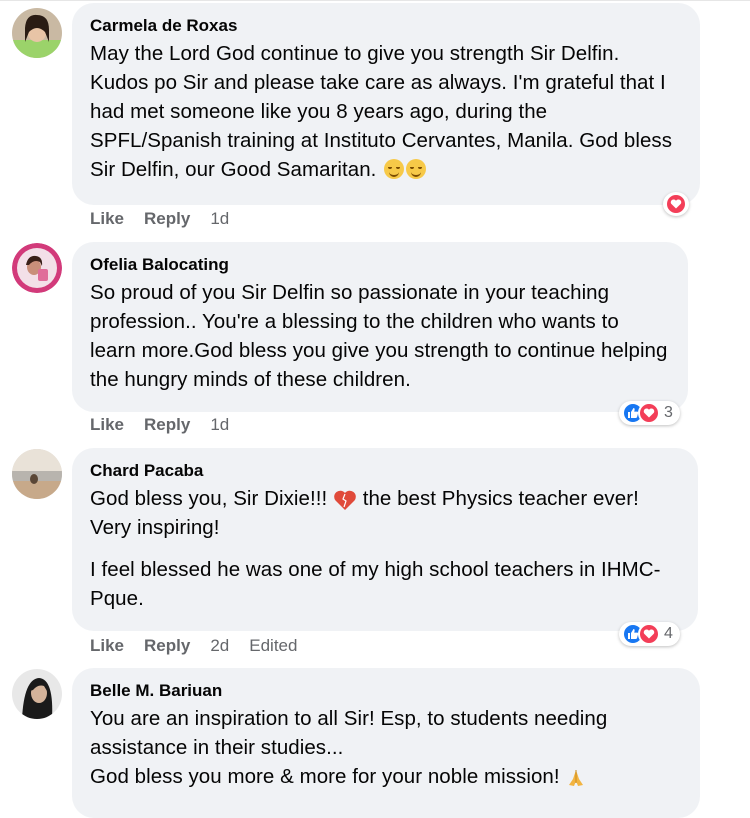 This screenshot has height=818, width=750. What do you see at coordinates (386, 691) in the screenshot?
I see `comment-author: Belle M. Bariuan` at bounding box center [386, 691].